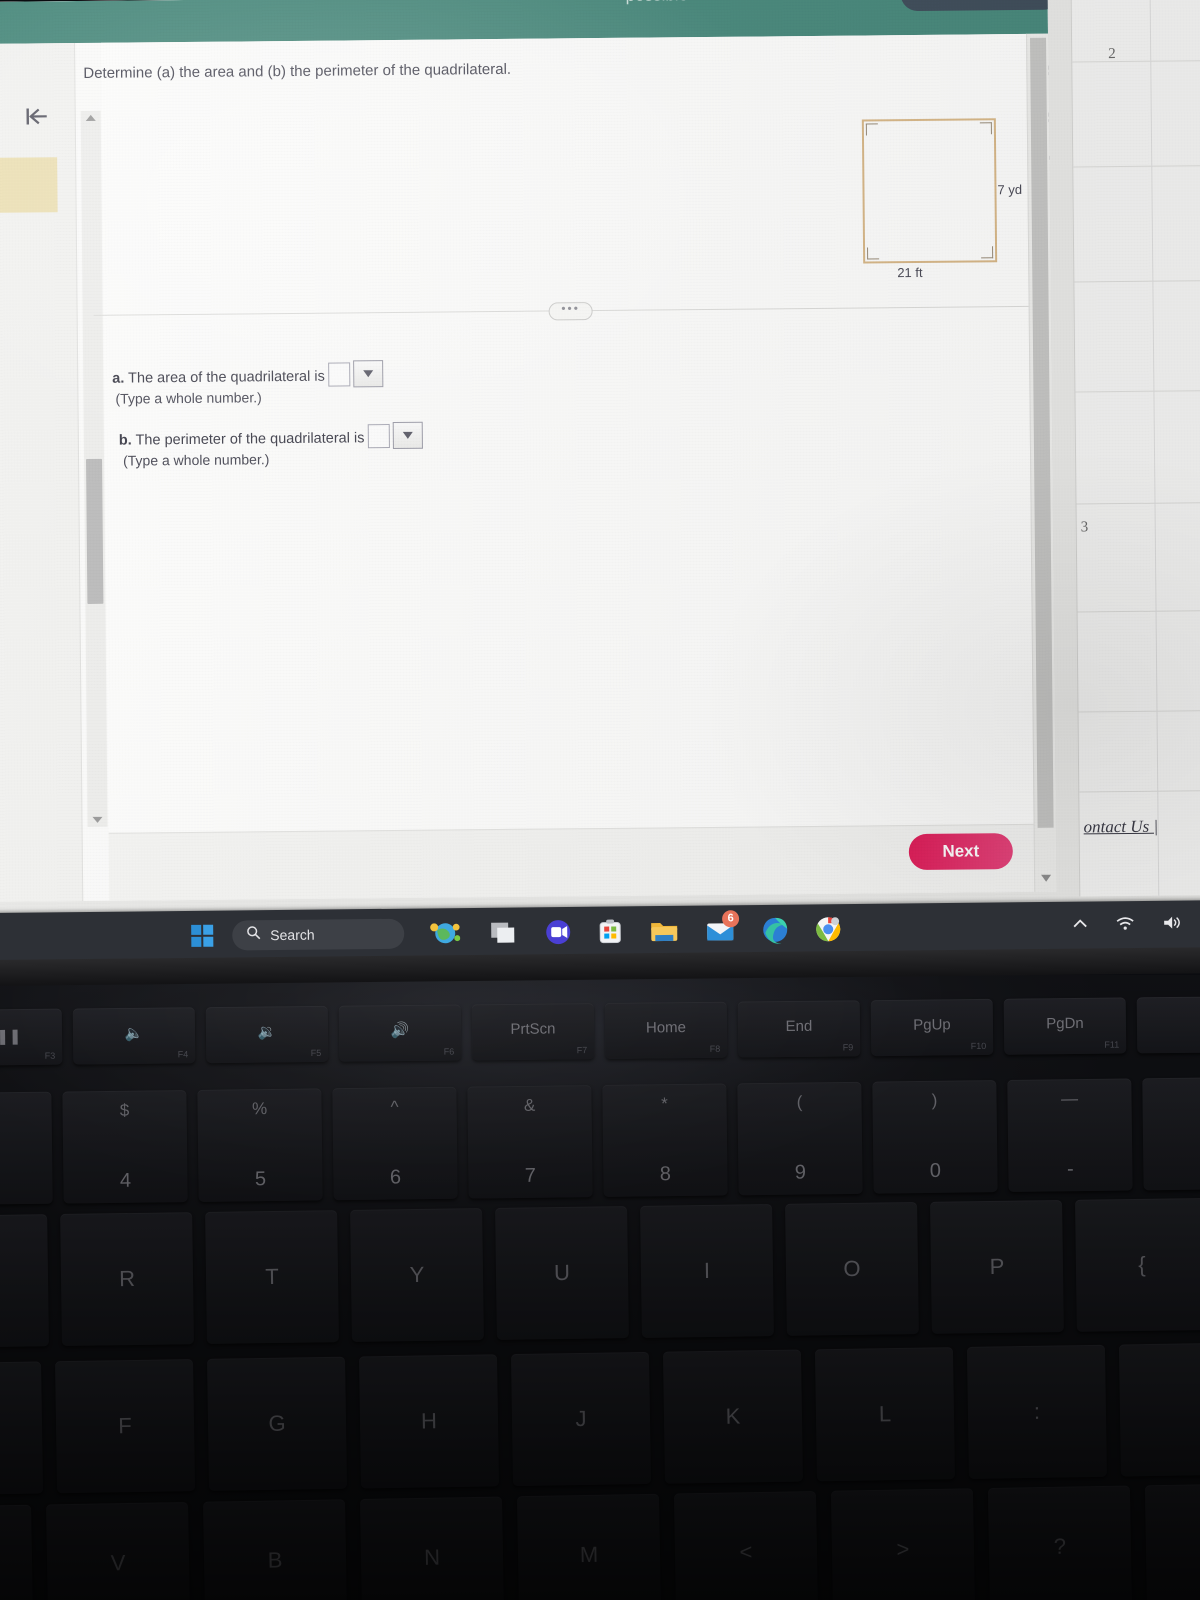  I want to click on scroll-down-arrow-icon, so click(97, 819).